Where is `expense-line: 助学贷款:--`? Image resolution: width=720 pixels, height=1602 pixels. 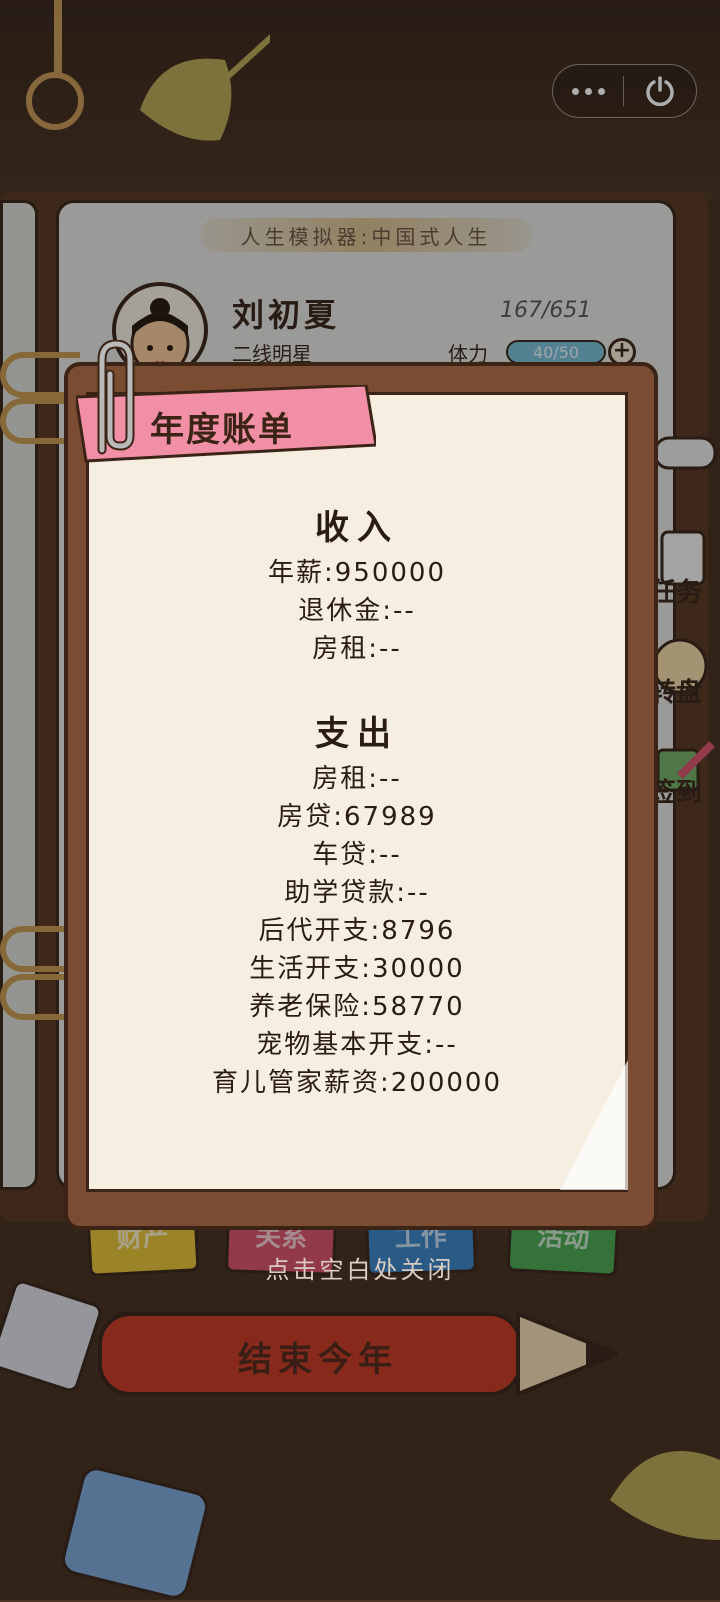 expense-line: 助学贷款:-- is located at coordinates (357, 893).